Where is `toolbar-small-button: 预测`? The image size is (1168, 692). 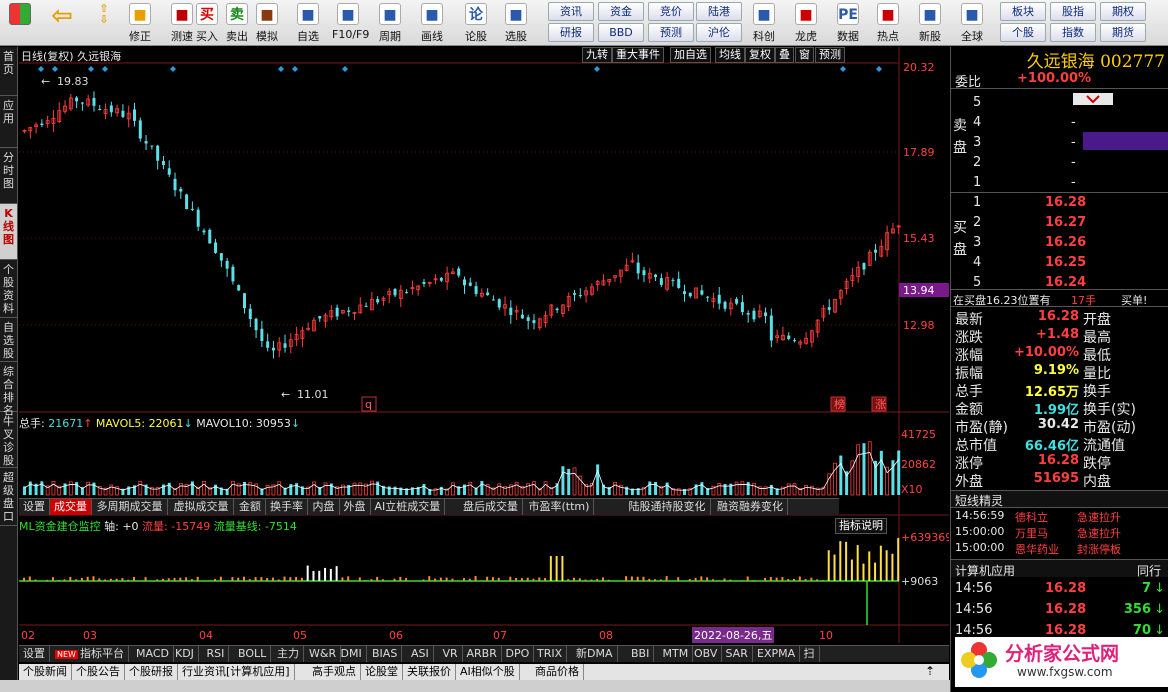
toolbar-small-button: 预测 is located at coordinates (671, 32).